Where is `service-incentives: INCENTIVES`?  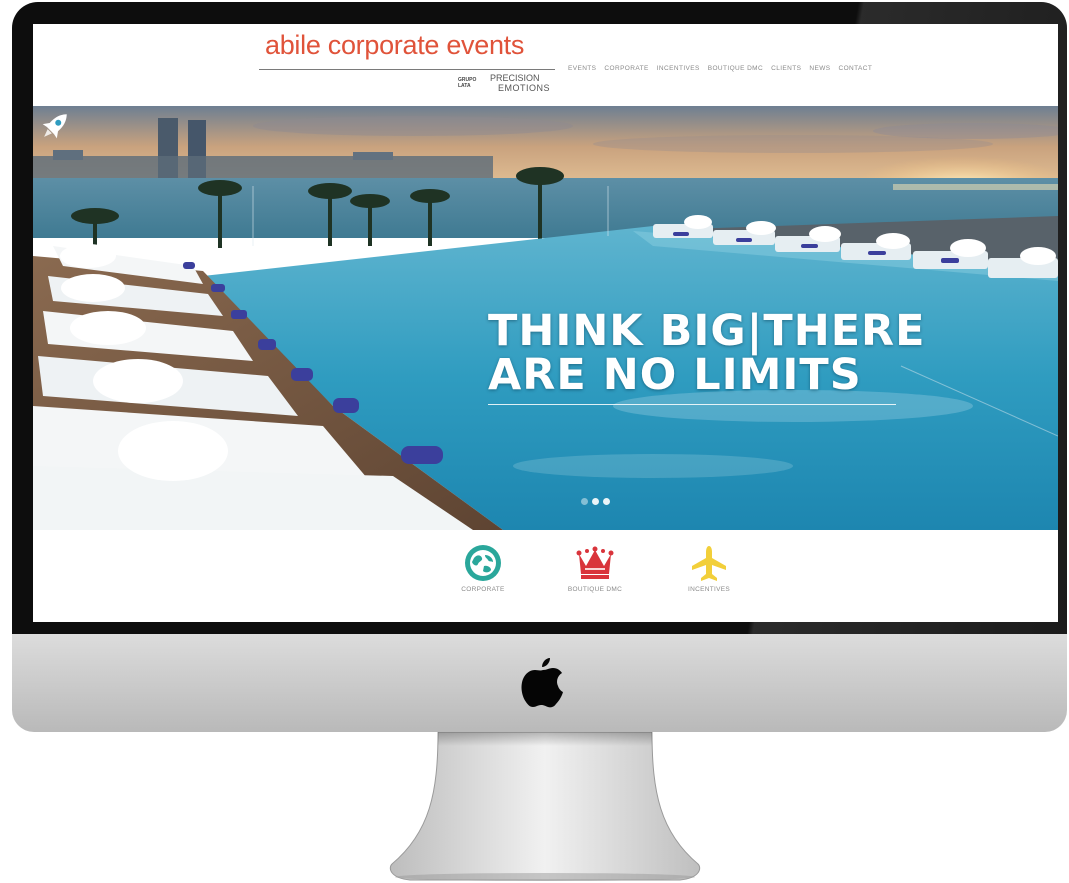 service-incentives: INCENTIVES is located at coordinates (709, 561).